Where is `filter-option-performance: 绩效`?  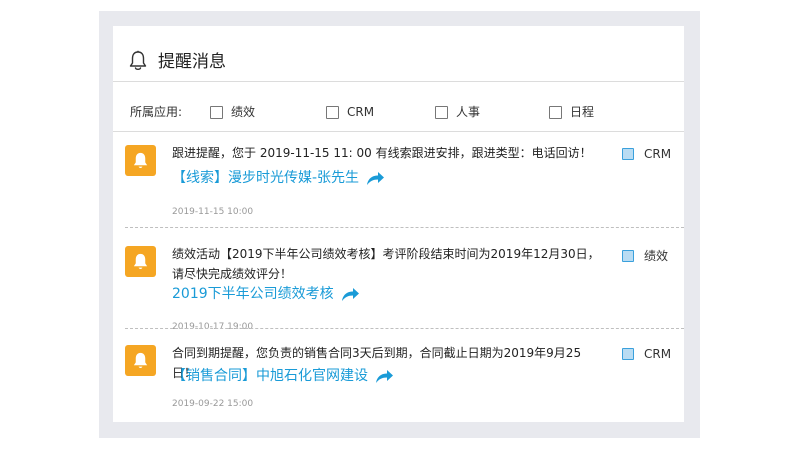 filter-option-performance: 绩效 is located at coordinates (232, 112).